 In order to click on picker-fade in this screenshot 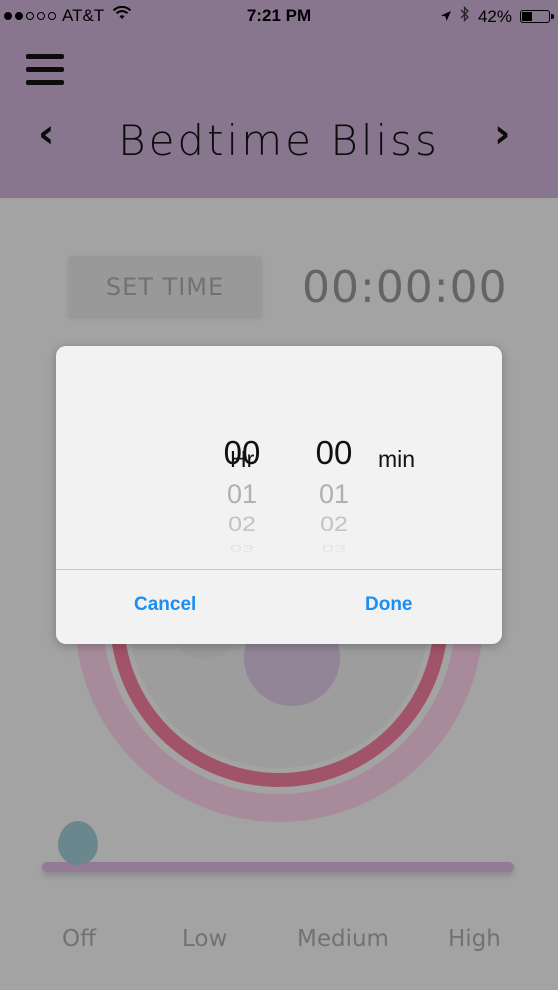, I will do `click(279, 548)`.